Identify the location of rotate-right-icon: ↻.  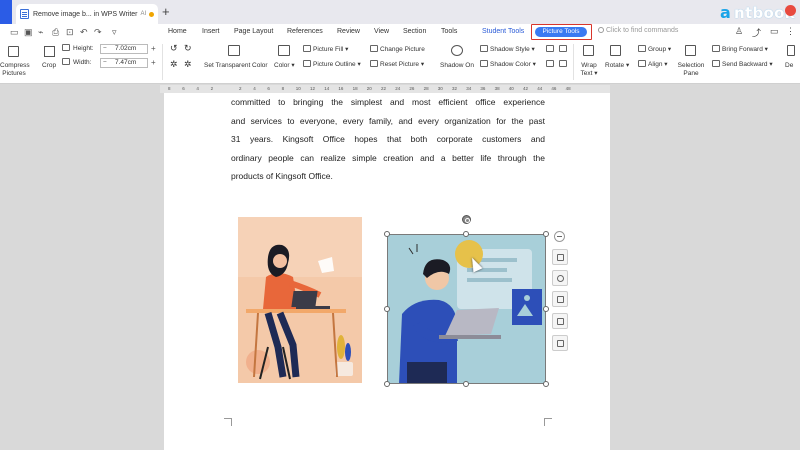
(188, 48).